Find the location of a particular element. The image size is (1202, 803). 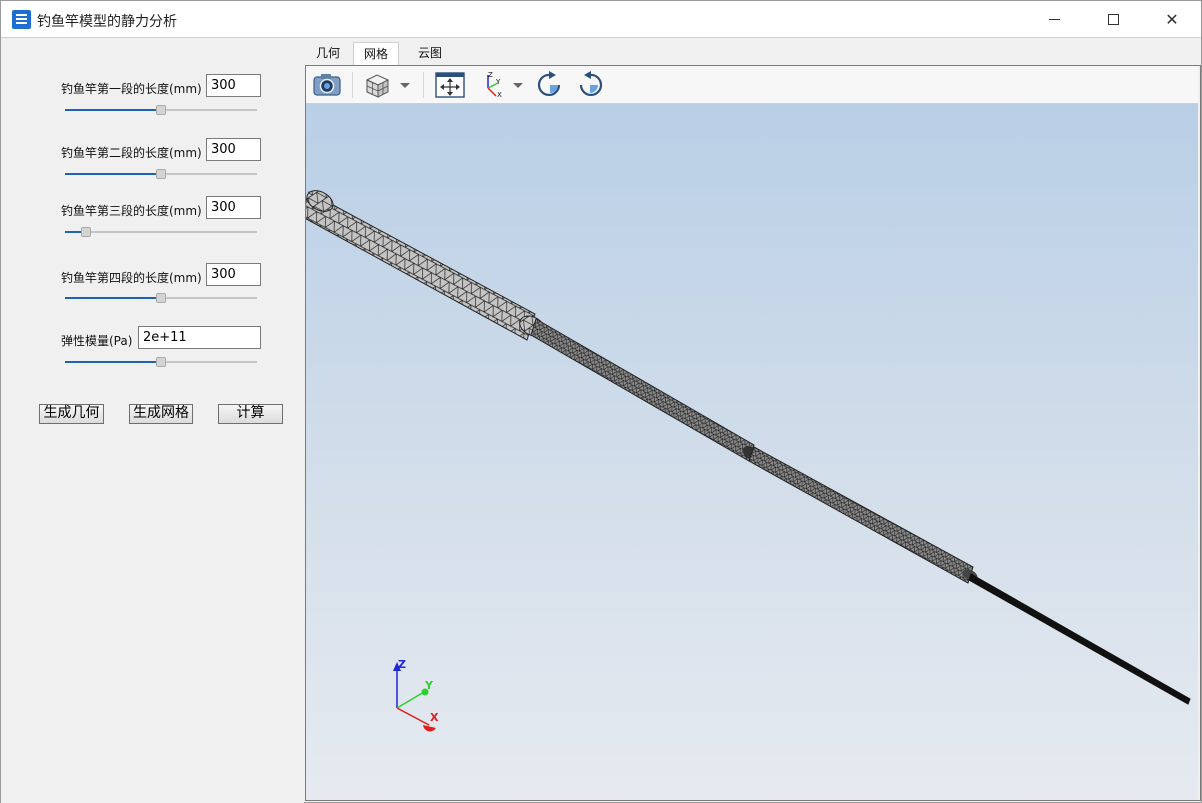

segment-4-length-slider is located at coordinates (161, 298).